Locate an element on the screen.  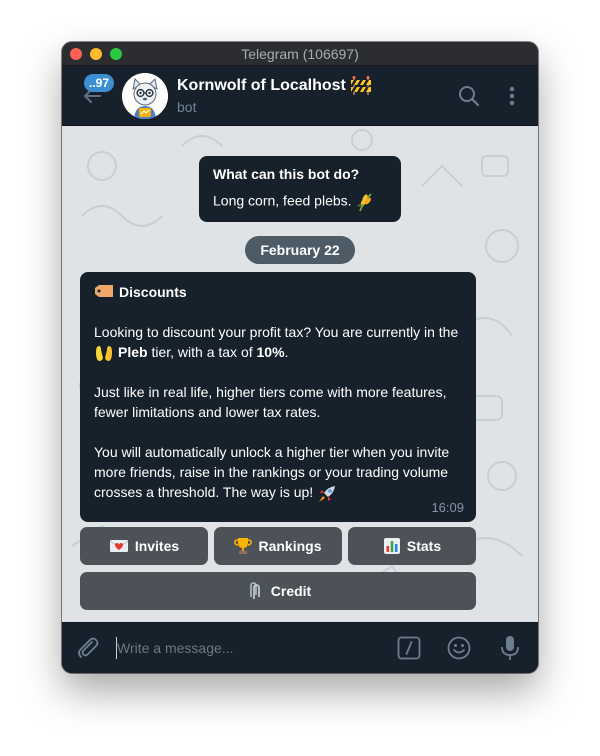
chat-status: bot is located at coordinates (187, 107).